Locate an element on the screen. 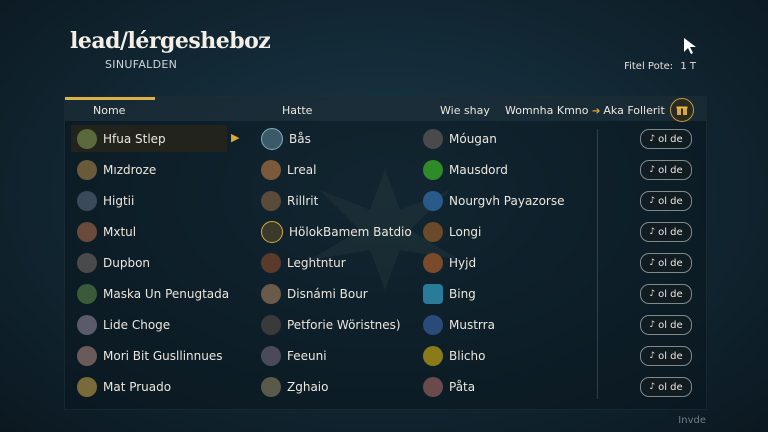 Image resolution: width=768 pixels, height=432 pixels. gift-button is located at coordinates (682, 110).